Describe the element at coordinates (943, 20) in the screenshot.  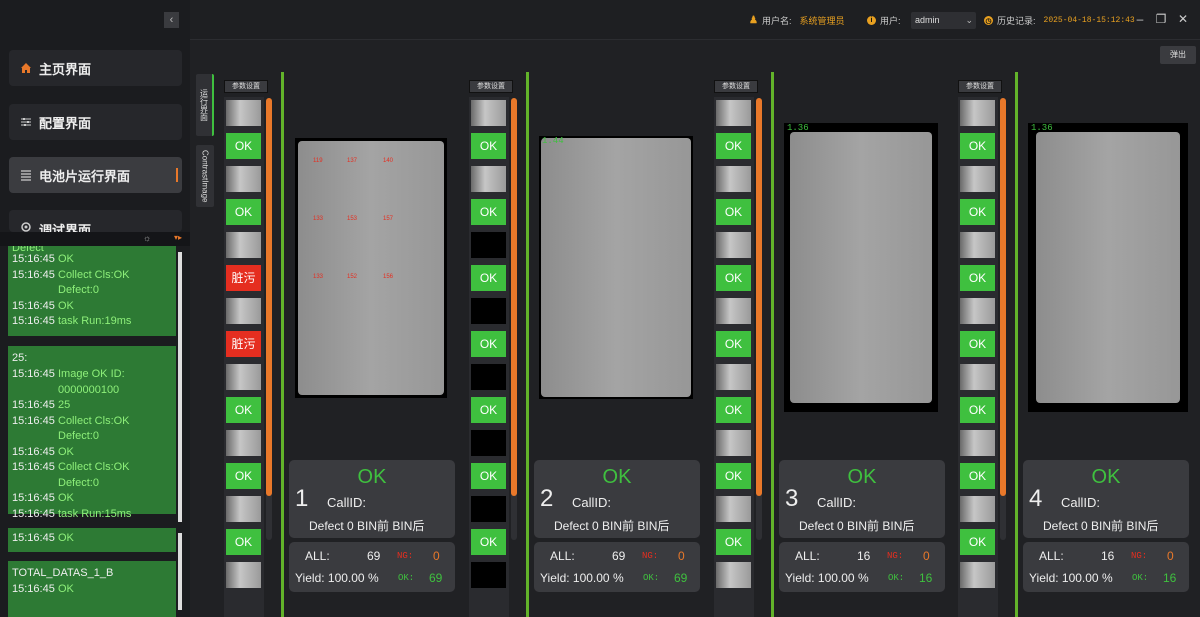
I see `user-select: admin ⌄` at that location.